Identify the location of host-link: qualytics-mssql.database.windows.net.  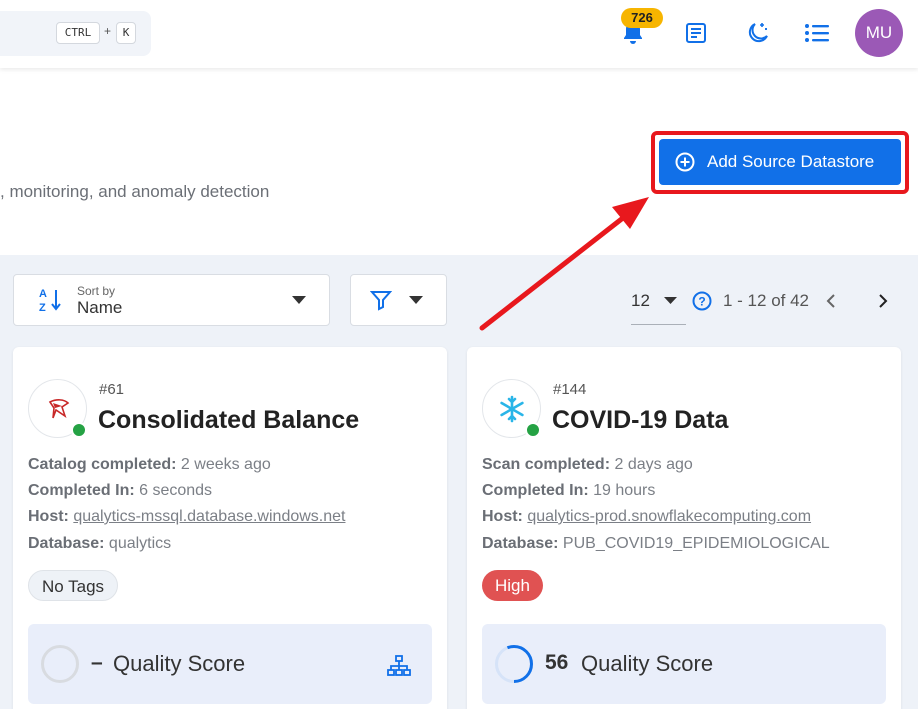
(209, 516).